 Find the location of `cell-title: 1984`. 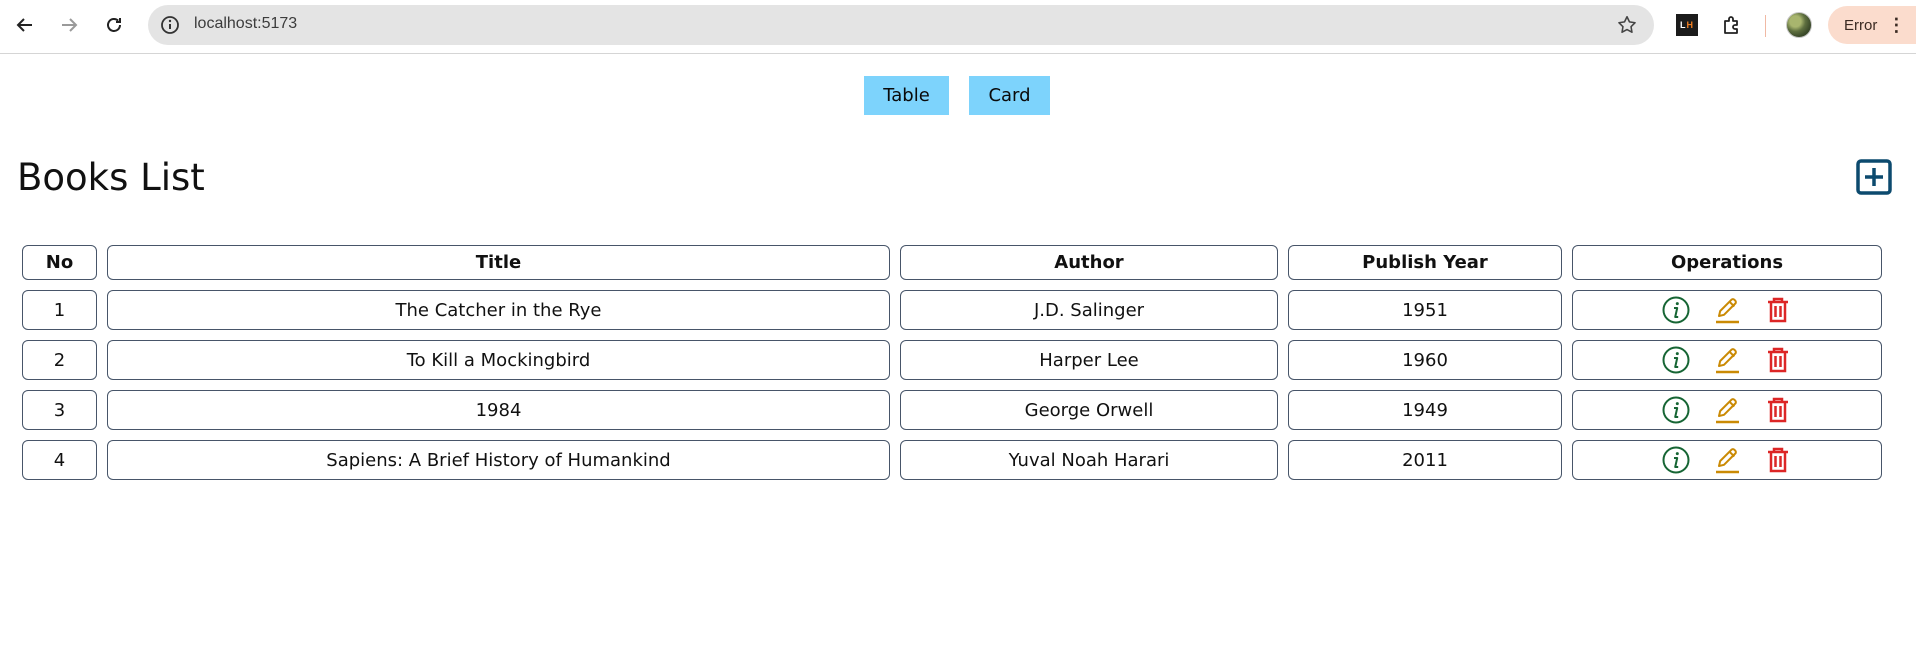

cell-title: 1984 is located at coordinates (498, 410).